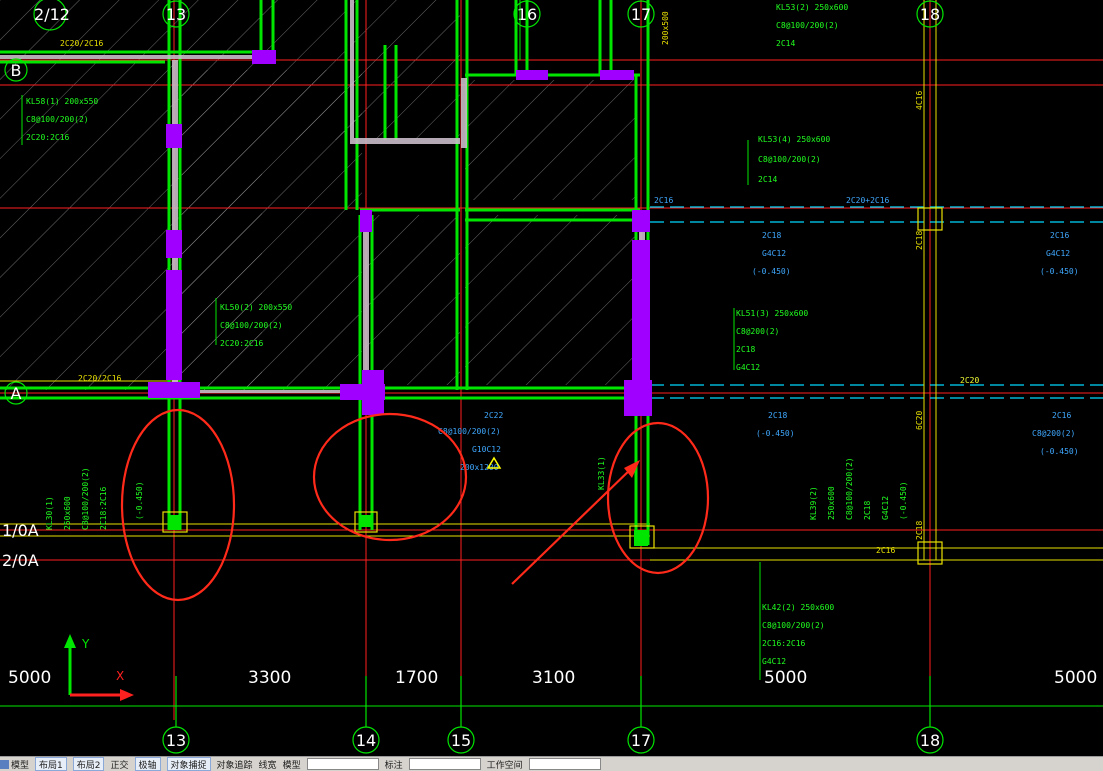 The height and width of the screenshot is (771, 1103). I want to click on status-item-model: 模型, so click(14, 764).